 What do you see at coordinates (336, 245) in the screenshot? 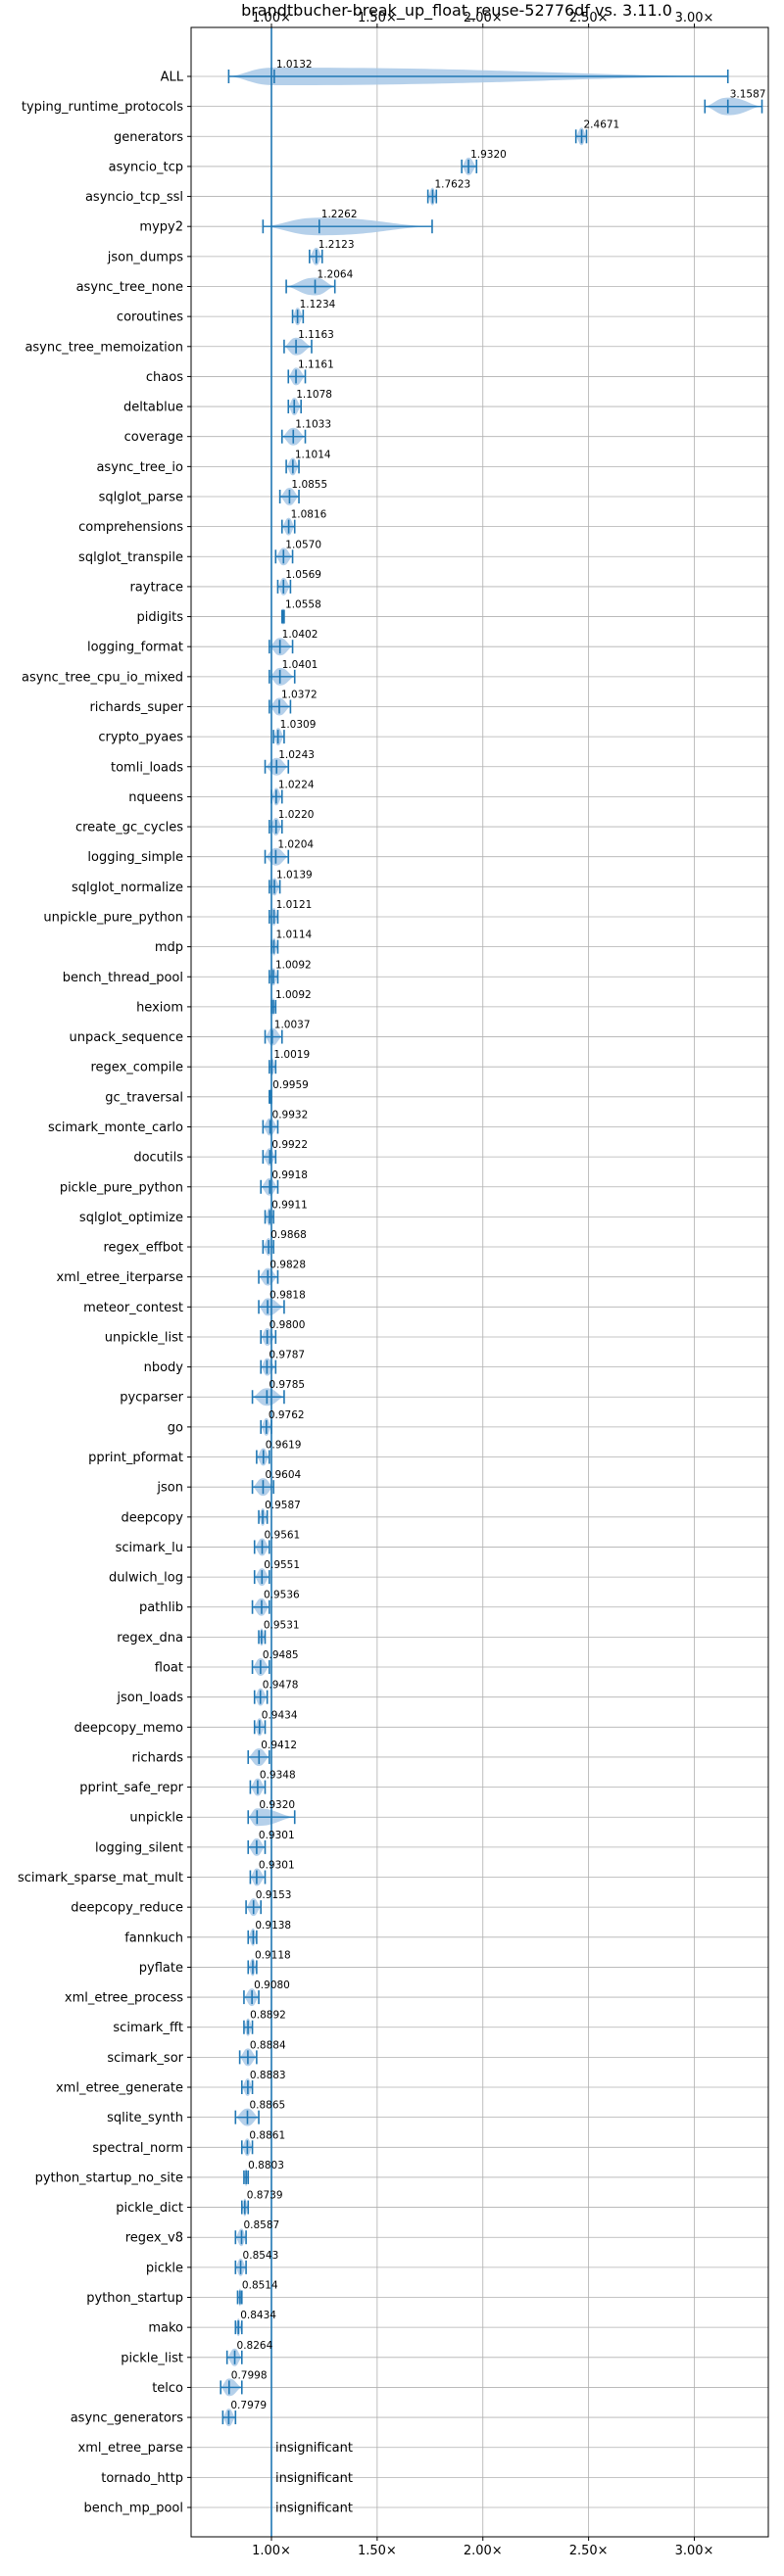
I see `value-label: 1.2123` at bounding box center [336, 245].